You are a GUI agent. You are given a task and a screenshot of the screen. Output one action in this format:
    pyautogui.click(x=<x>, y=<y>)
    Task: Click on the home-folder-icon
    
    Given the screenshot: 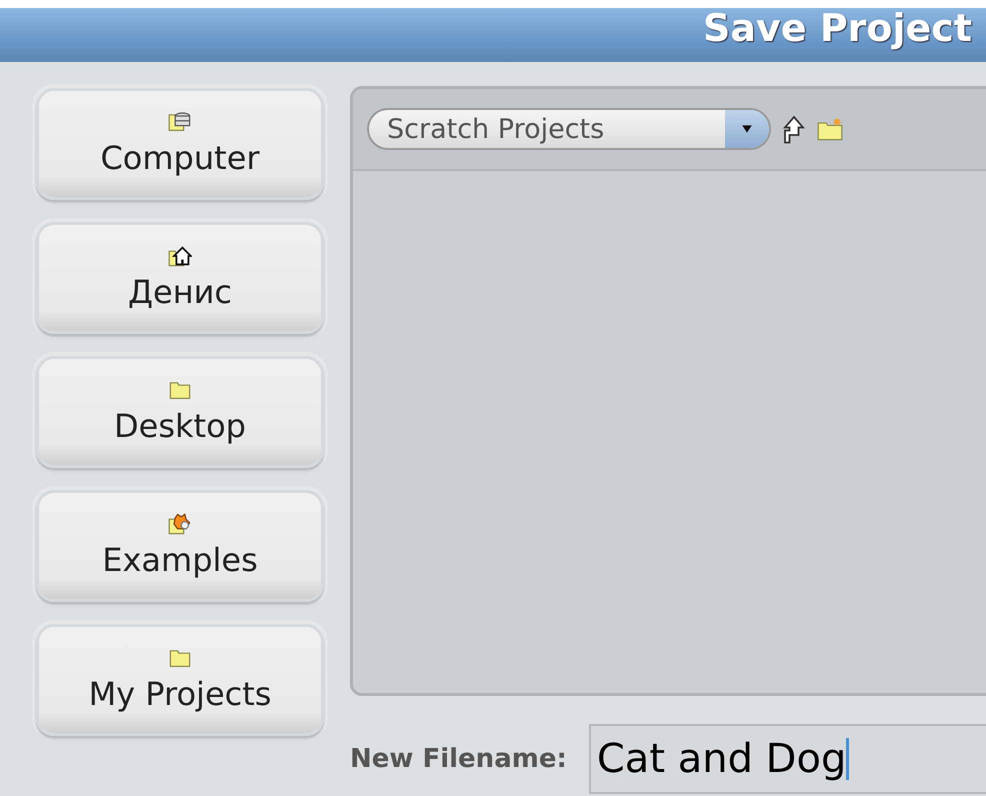 What is the action you would take?
    pyautogui.click(x=180, y=256)
    